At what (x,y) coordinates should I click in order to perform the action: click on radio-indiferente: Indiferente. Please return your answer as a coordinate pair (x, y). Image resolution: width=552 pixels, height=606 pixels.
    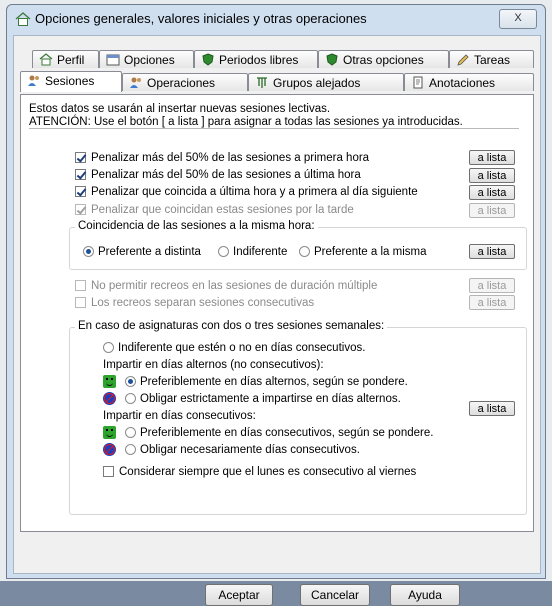
    Looking at the image, I should click on (252, 252).